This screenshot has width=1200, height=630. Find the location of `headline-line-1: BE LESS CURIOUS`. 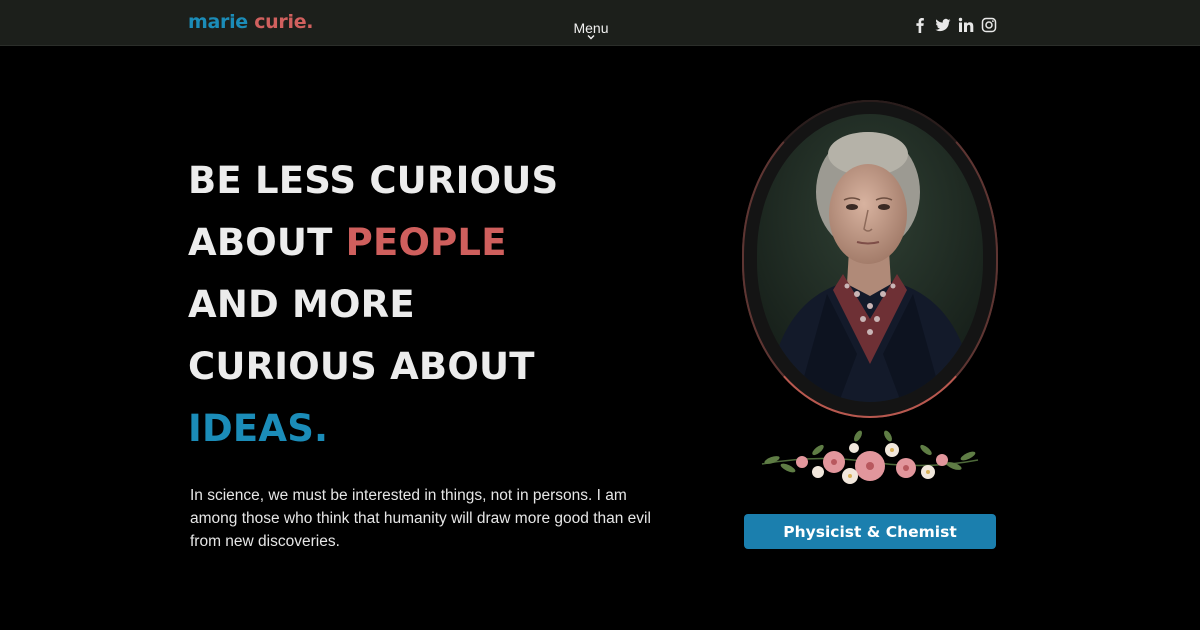

headline-line-1: BE LESS CURIOUS is located at coordinates (373, 180).